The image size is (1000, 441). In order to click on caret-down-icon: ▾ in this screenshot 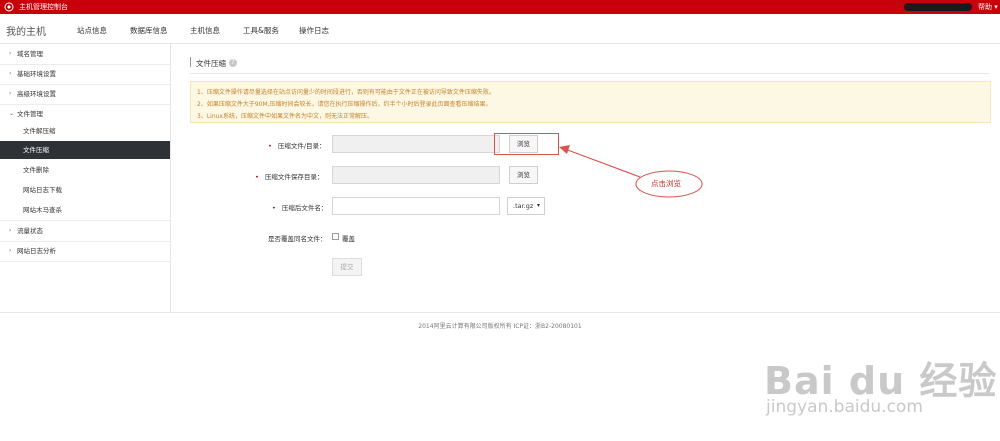, I will do `click(538, 205)`.